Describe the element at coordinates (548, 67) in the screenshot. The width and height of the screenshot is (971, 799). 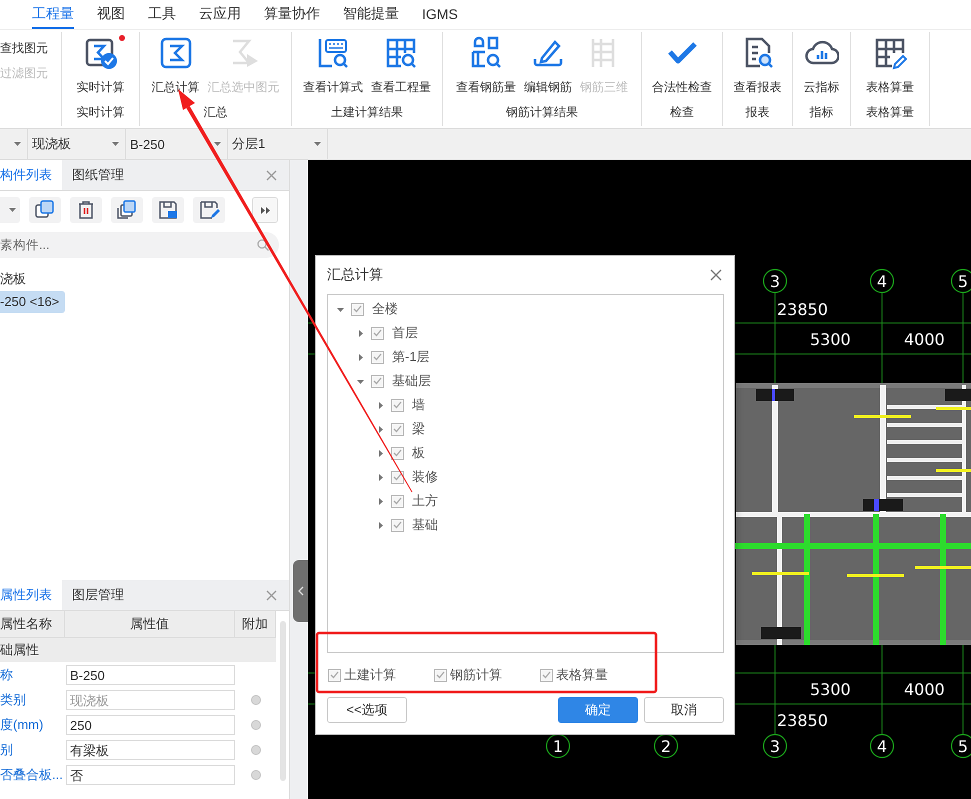
I see `toolbar-button: 编辑钢筋` at that location.